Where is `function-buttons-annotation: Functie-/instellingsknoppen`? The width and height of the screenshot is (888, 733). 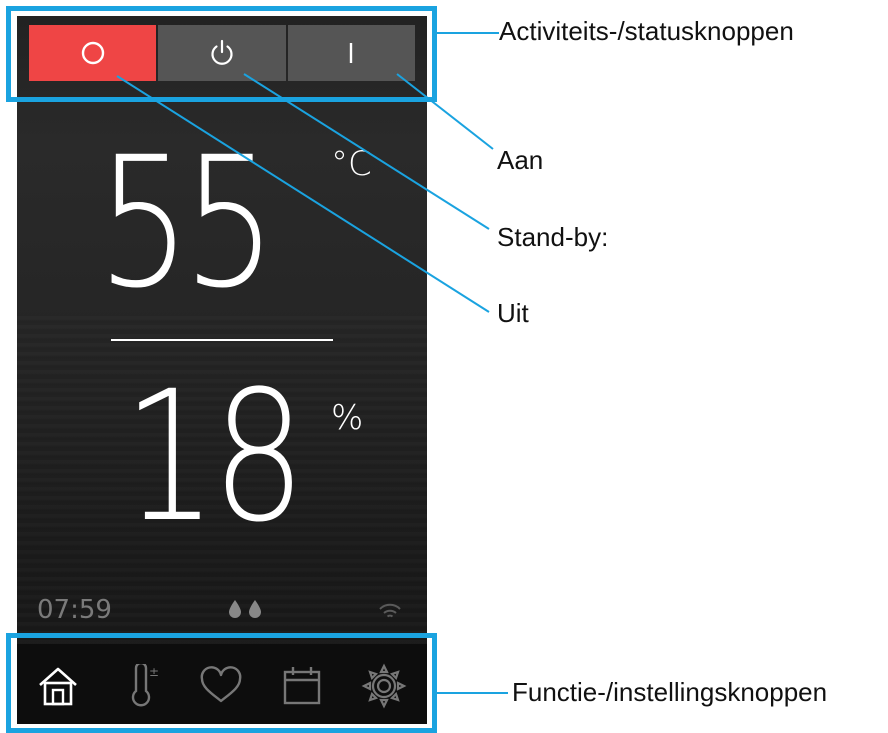 function-buttons-annotation: Functie-/instellingsknoppen is located at coordinates (670, 692).